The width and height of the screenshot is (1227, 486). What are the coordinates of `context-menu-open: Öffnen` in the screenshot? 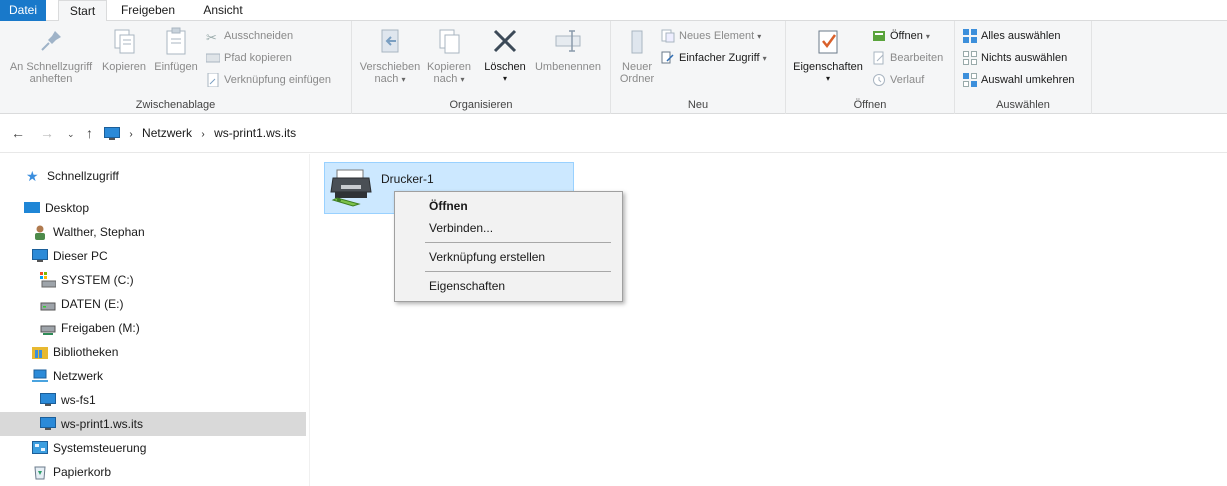 It's located at (508, 206).